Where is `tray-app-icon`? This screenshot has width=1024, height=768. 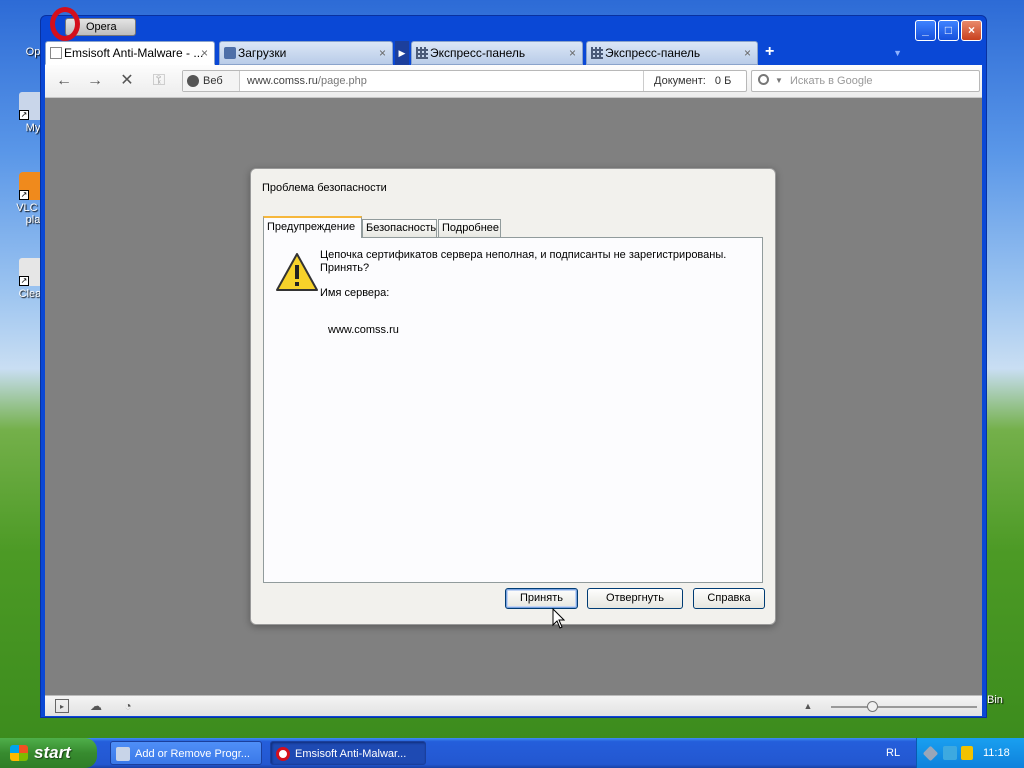 tray-app-icon is located at coordinates (950, 753).